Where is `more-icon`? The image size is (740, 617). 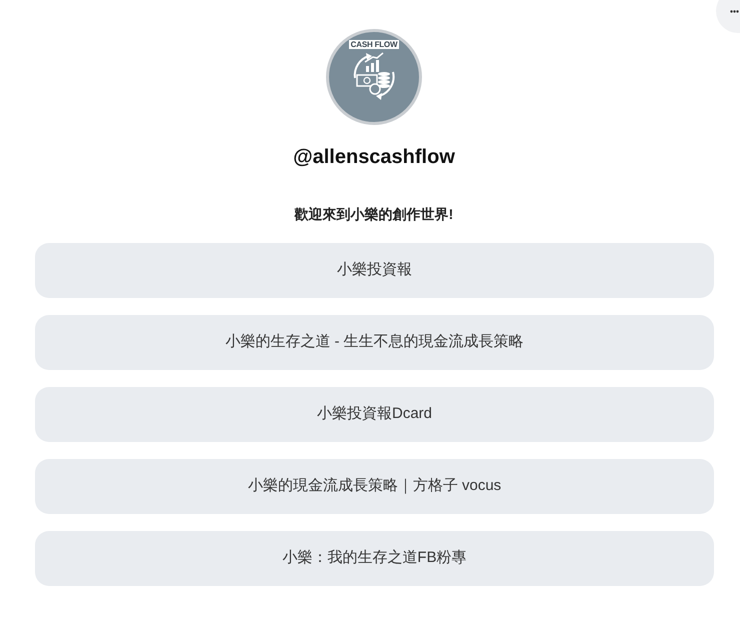
more-icon is located at coordinates (734, 11).